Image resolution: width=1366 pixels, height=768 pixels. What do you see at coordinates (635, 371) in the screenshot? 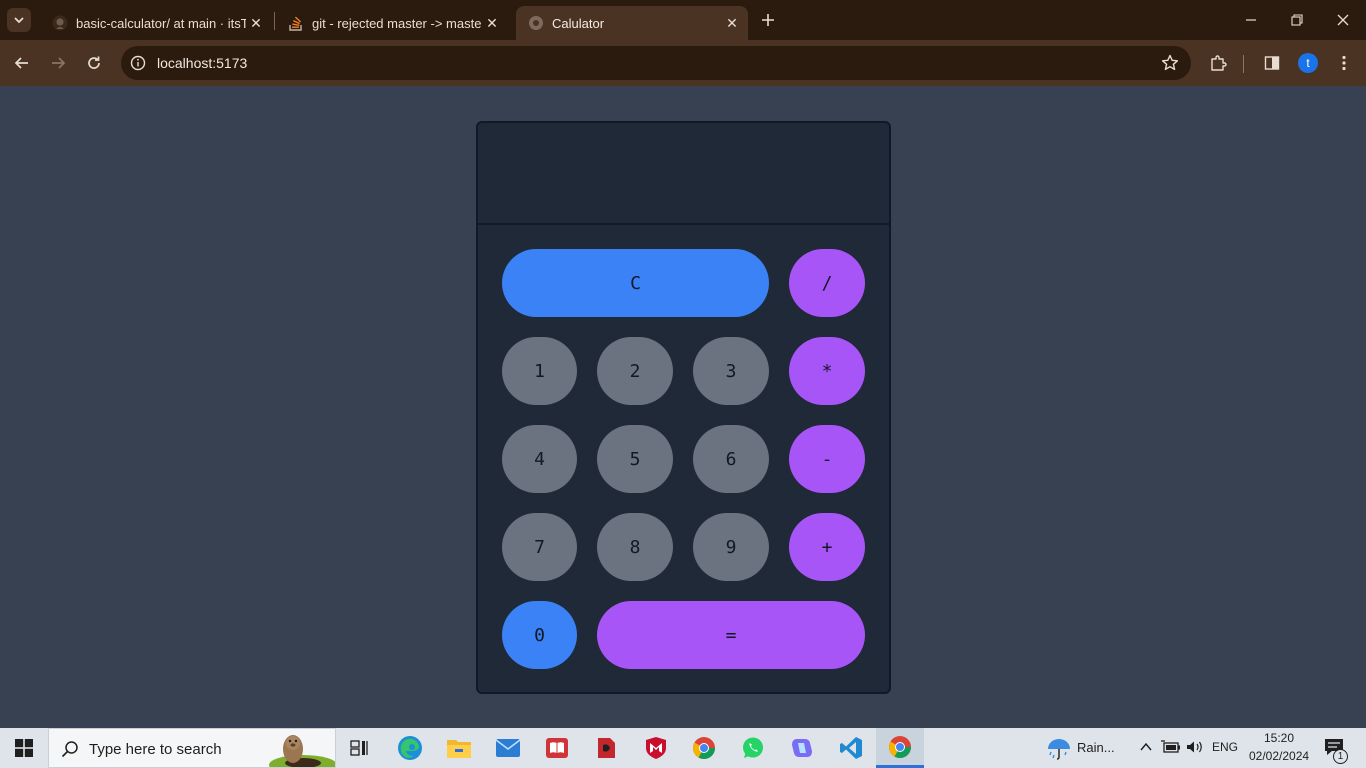
I see `digit-2-button: 2` at bounding box center [635, 371].